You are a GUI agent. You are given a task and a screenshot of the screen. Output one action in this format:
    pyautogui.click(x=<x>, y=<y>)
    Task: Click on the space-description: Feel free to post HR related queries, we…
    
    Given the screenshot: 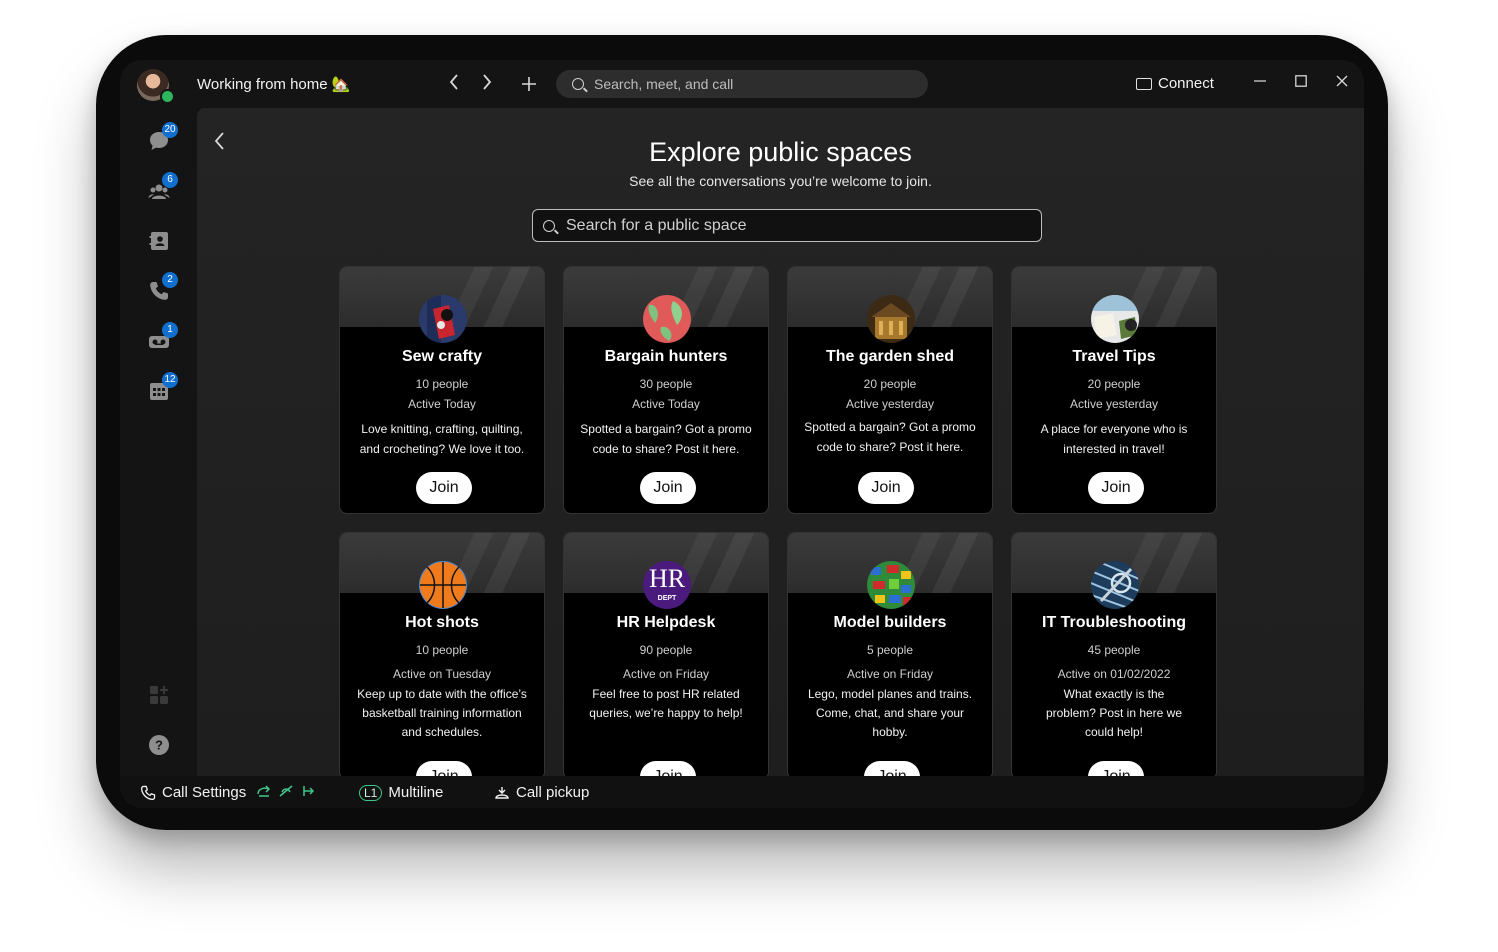 What is the action you would take?
    pyautogui.click(x=666, y=703)
    